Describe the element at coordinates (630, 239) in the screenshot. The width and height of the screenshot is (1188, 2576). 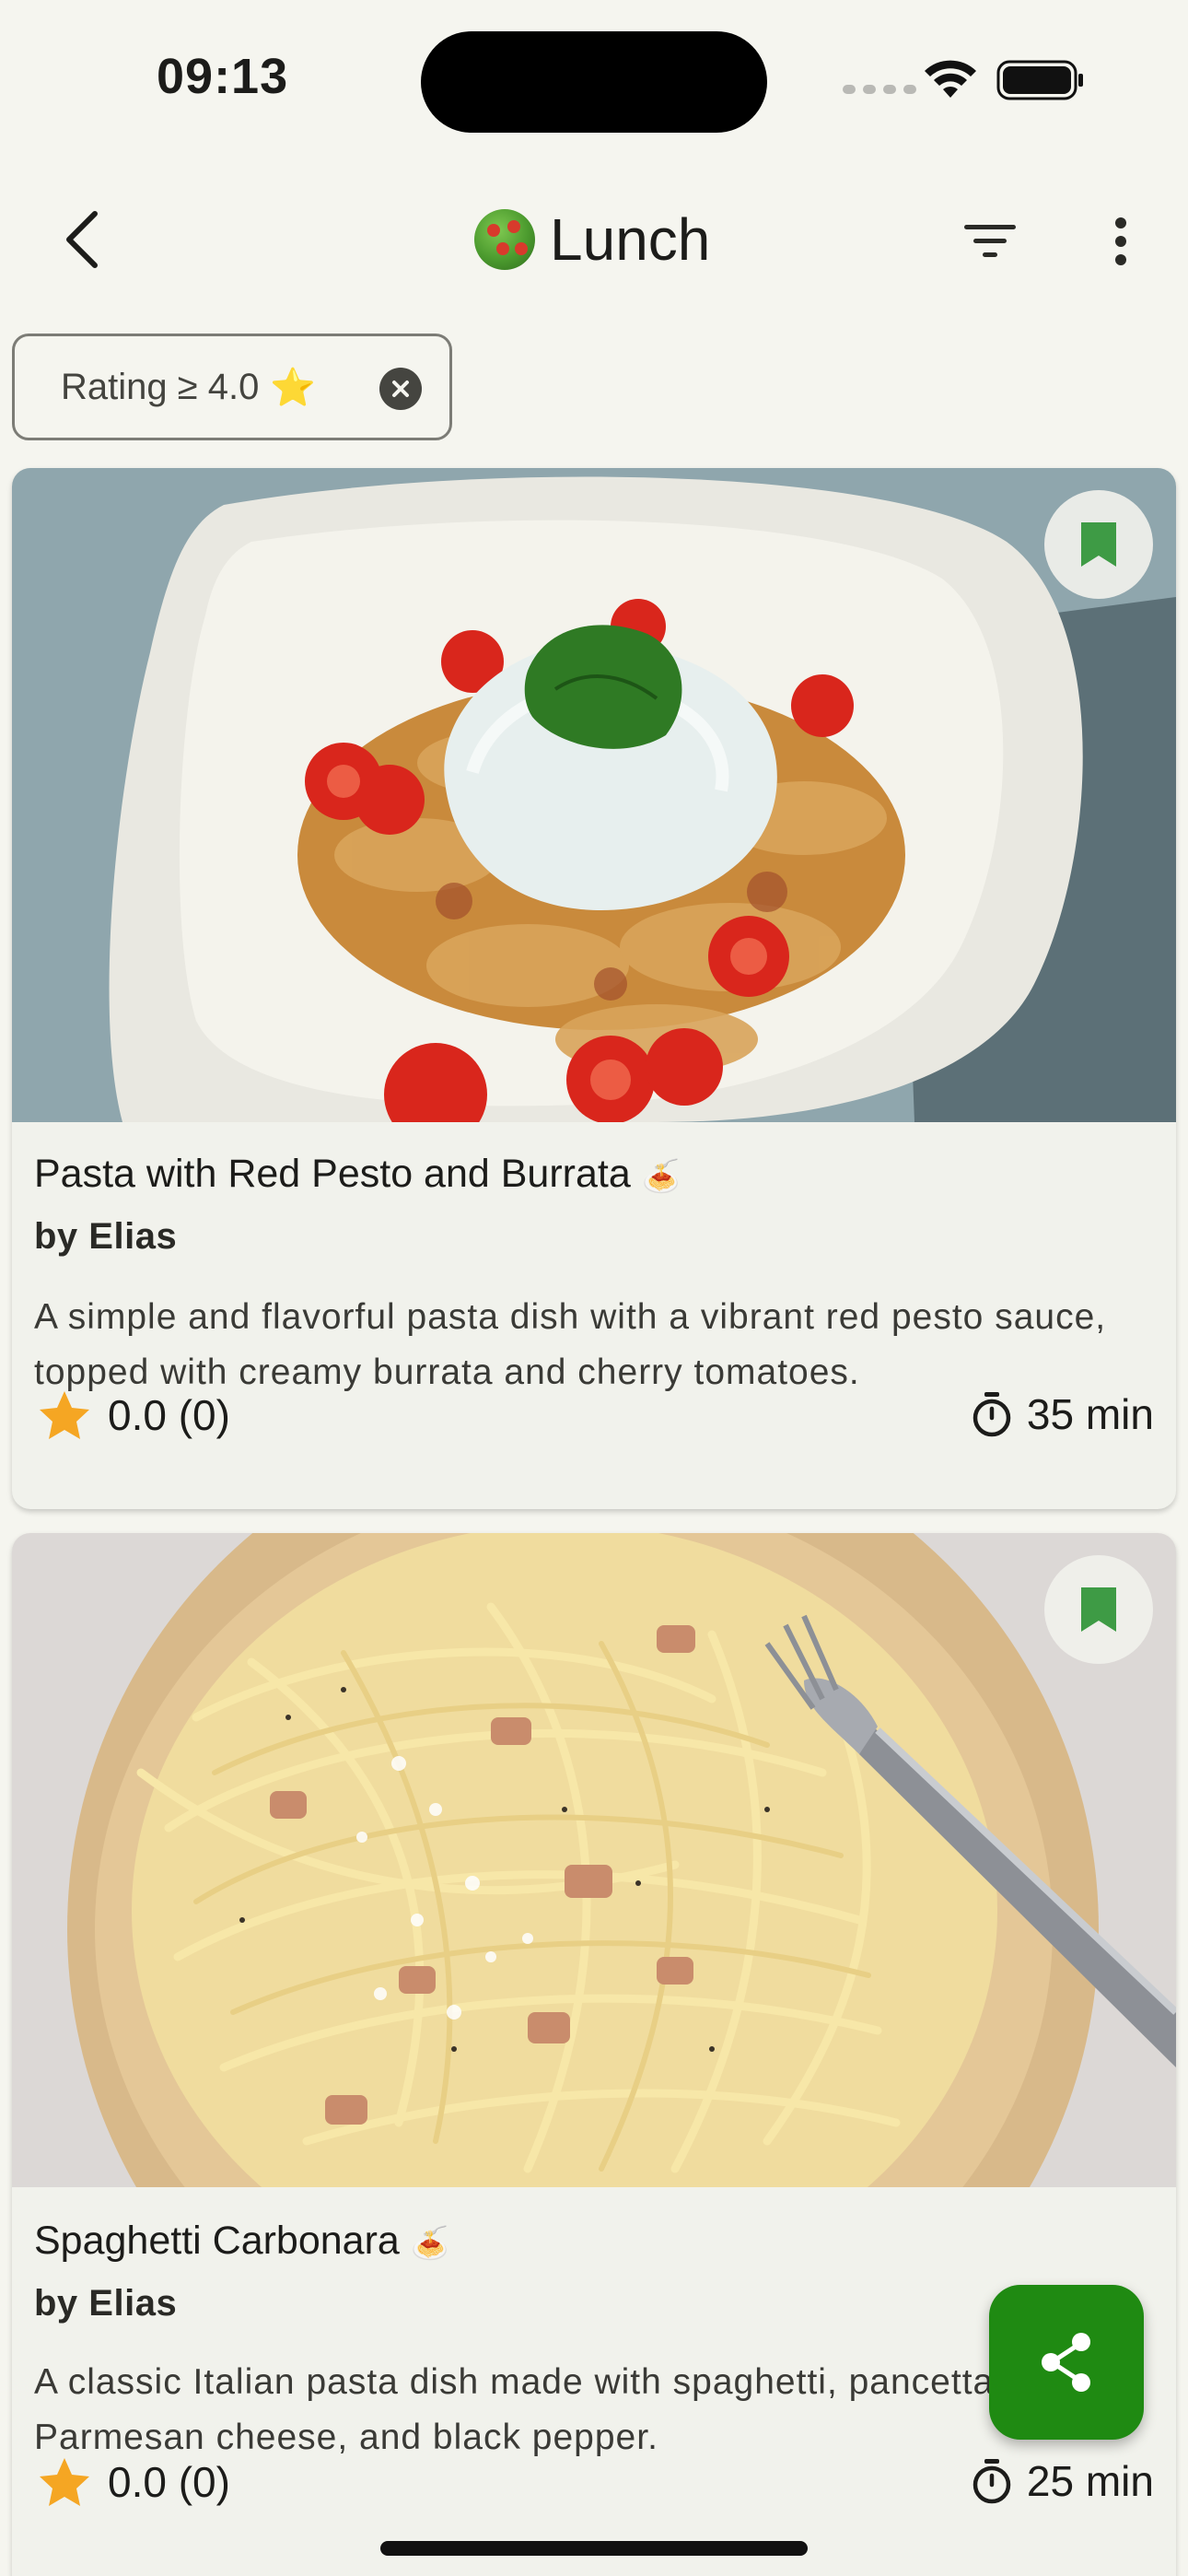
I see `page-title-text: Lunch` at that location.